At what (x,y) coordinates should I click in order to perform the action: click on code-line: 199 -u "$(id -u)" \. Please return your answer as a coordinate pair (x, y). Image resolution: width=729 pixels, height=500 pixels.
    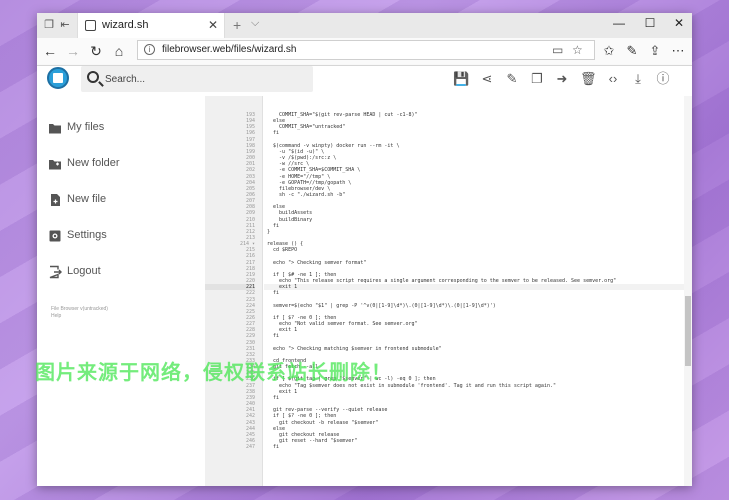
    Looking at the image, I should click on (448, 152).